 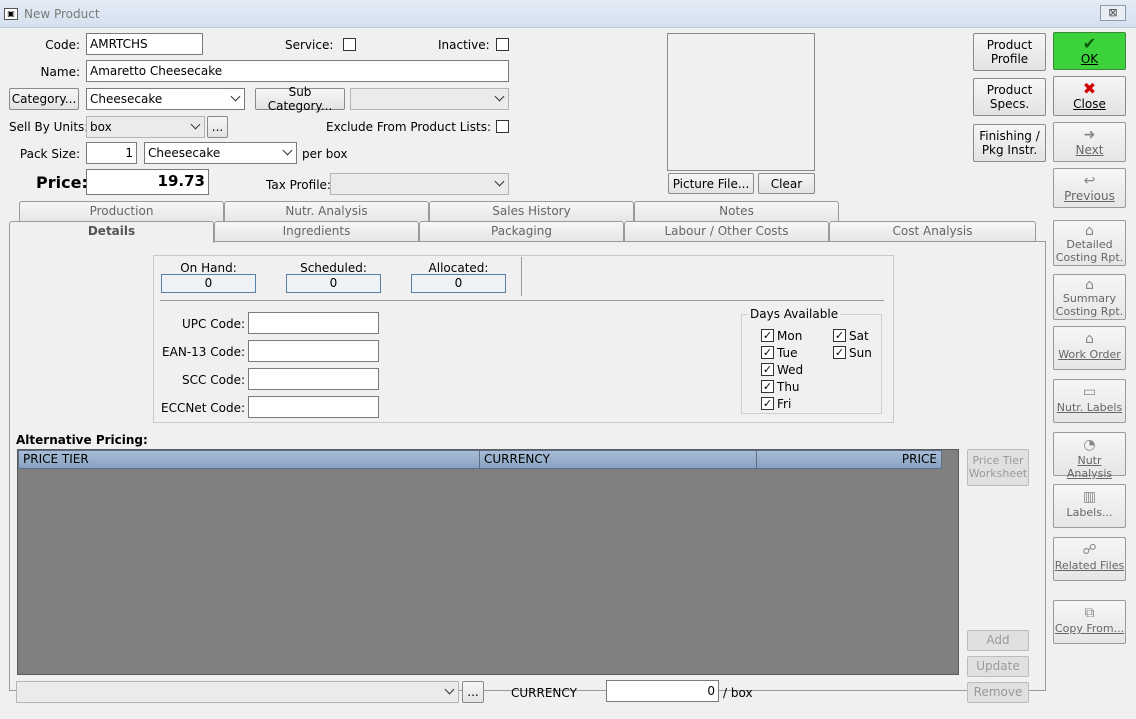 What do you see at coordinates (1089, 188) in the screenshot?
I see `previous-button: ↩ Previous` at bounding box center [1089, 188].